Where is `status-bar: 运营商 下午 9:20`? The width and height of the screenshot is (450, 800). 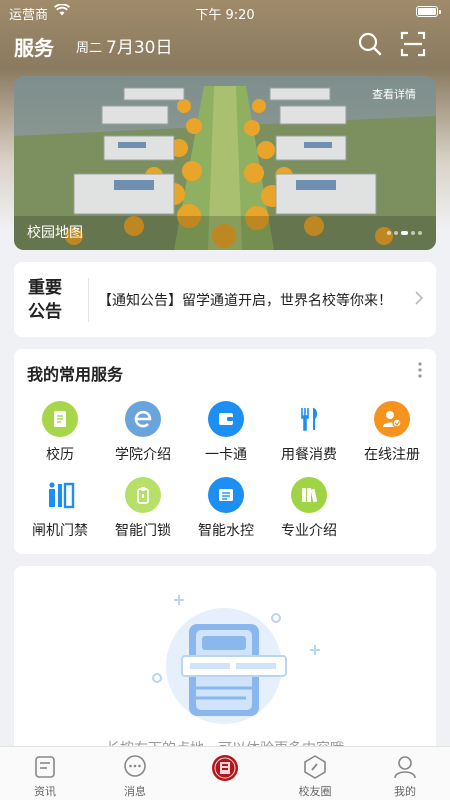 status-bar: 运营商 下午 9:20 is located at coordinates (225, 12).